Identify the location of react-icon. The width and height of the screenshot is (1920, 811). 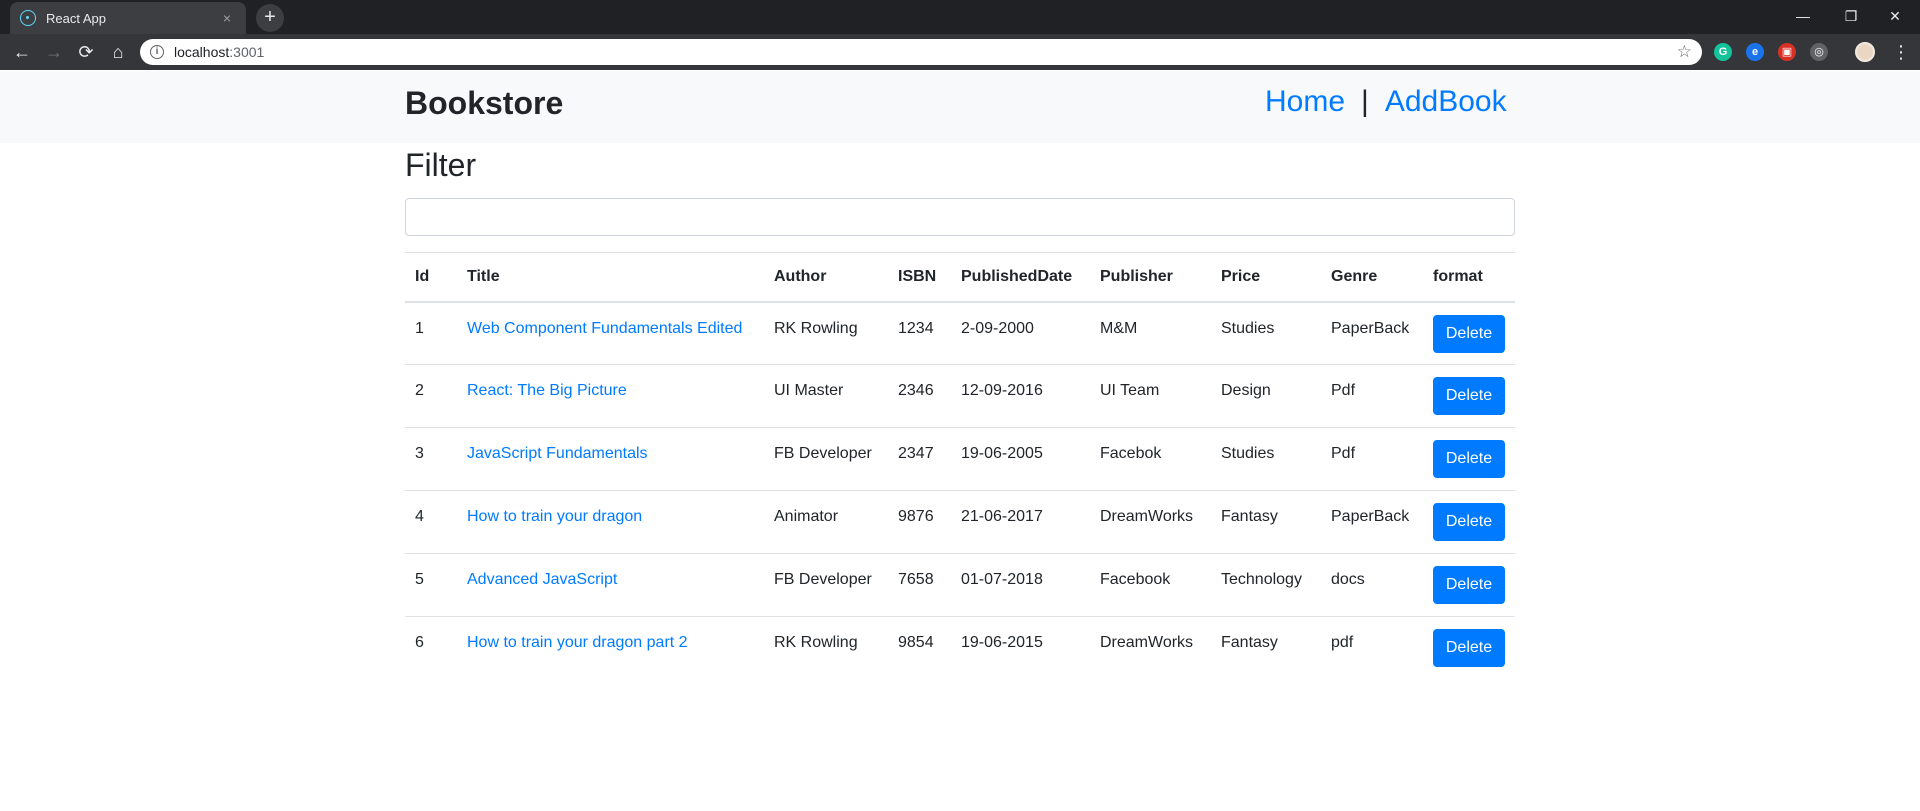
(28, 18).